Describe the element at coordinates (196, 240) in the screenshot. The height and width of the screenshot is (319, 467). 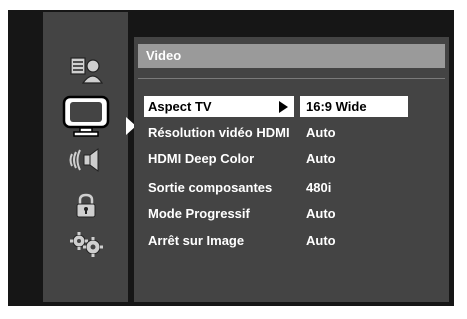
I see `menu-item-label: Arrêt sur Image` at that location.